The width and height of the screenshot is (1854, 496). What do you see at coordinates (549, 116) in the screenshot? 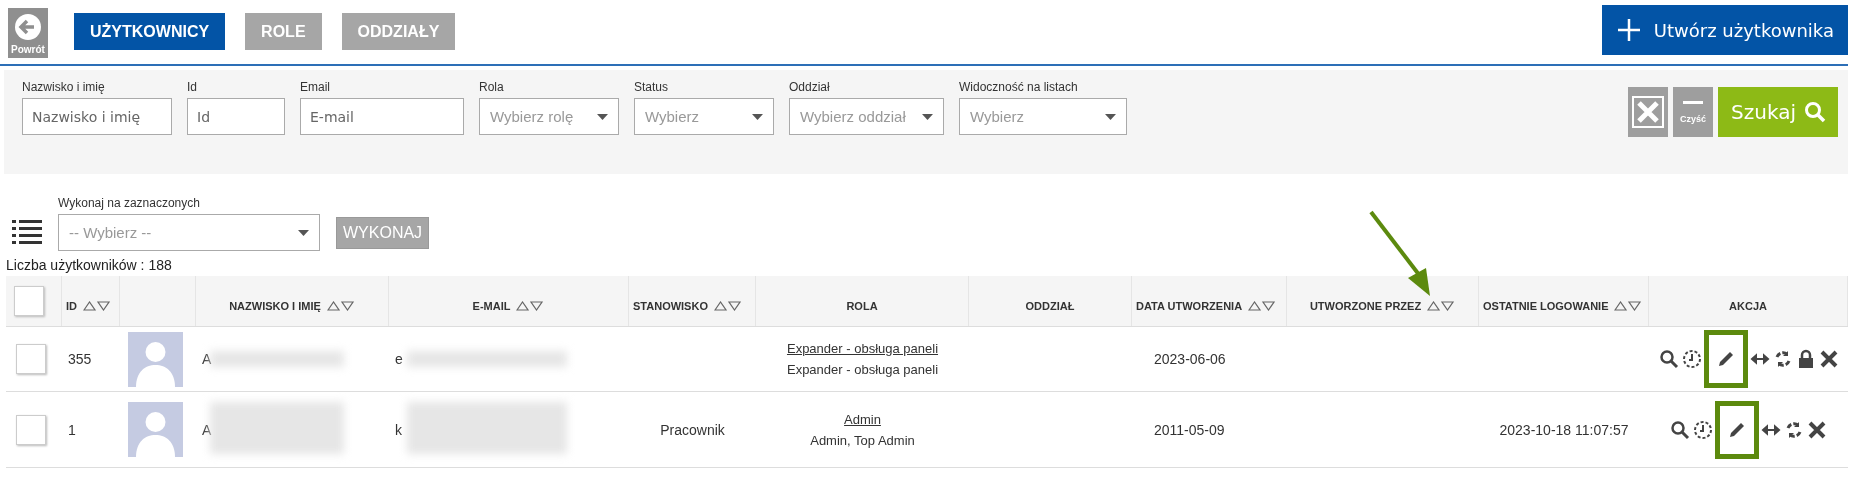
I see `filter-select: Wybierz rolę` at bounding box center [549, 116].